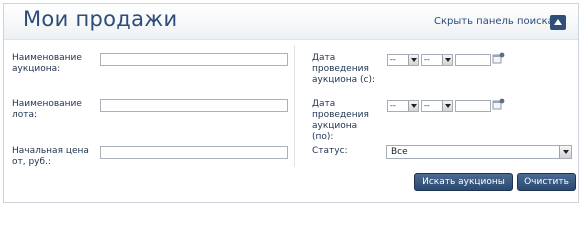 This screenshot has width=582, height=240. Describe the element at coordinates (393, 105) in the screenshot. I see `date-to-day-value: --` at that location.